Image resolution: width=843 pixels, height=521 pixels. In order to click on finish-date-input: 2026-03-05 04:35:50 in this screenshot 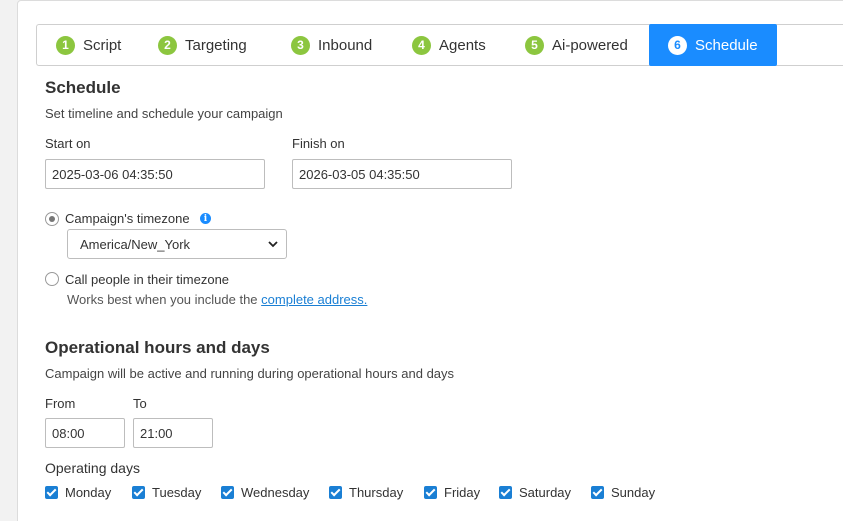, I will do `click(402, 174)`.